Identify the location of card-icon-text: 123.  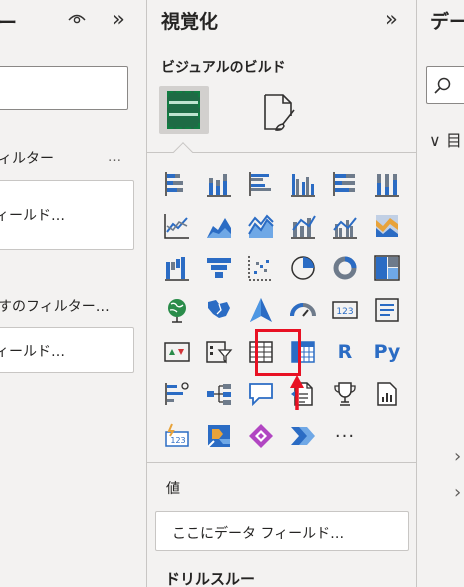
(344, 312).